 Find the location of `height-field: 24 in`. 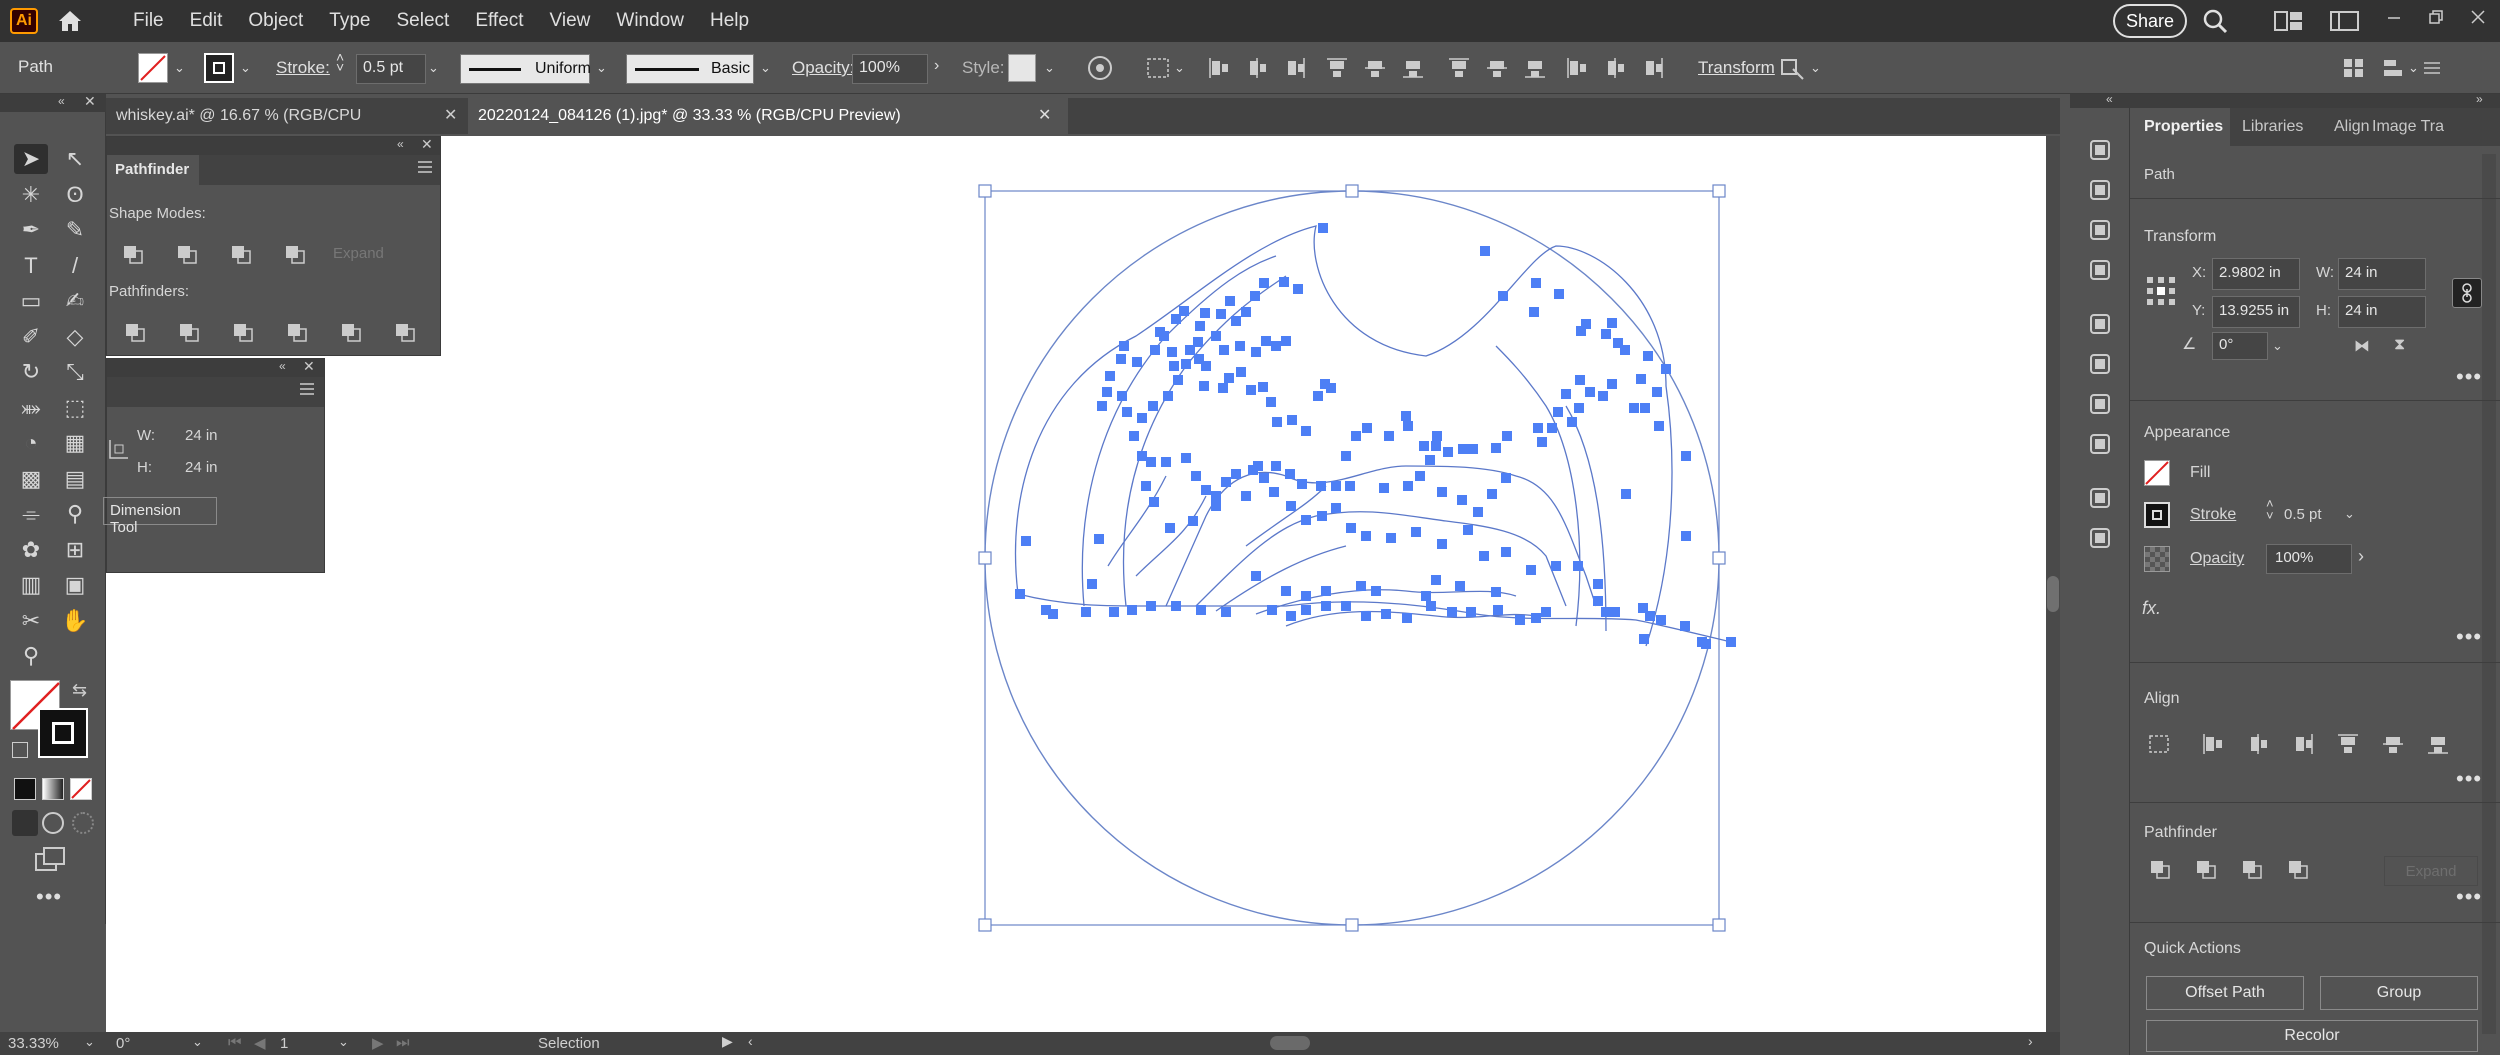

height-field: 24 in is located at coordinates (2382, 312).